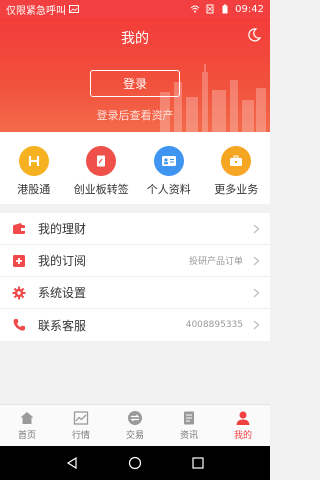  I want to click on document-icon, so click(101, 161).